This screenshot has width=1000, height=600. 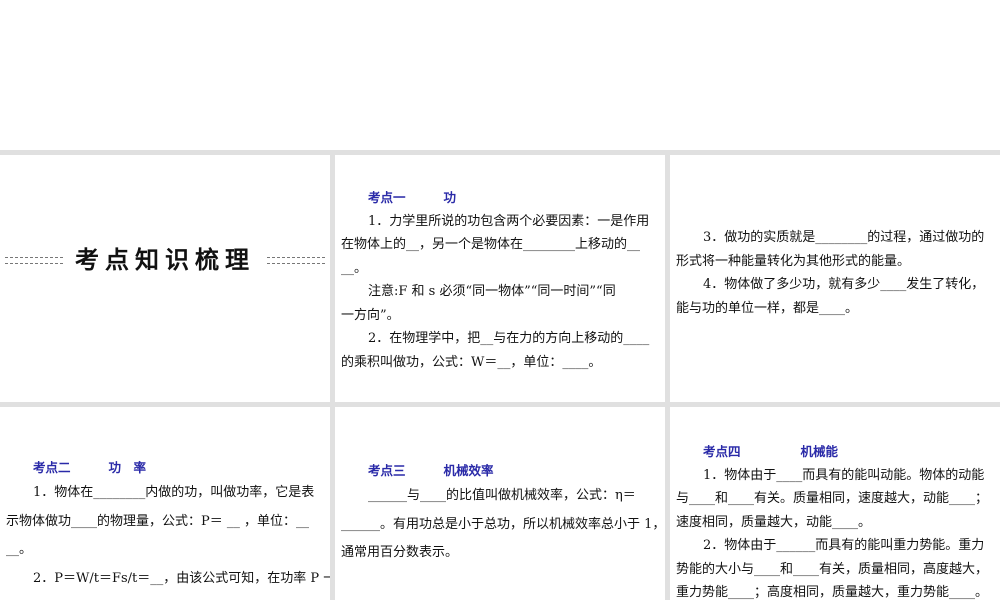 What do you see at coordinates (844, 545) in the screenshot?
I see `text-line: 2．物体由于______而具有的能叫重力势能。重力` at bounding box center [844, 545].